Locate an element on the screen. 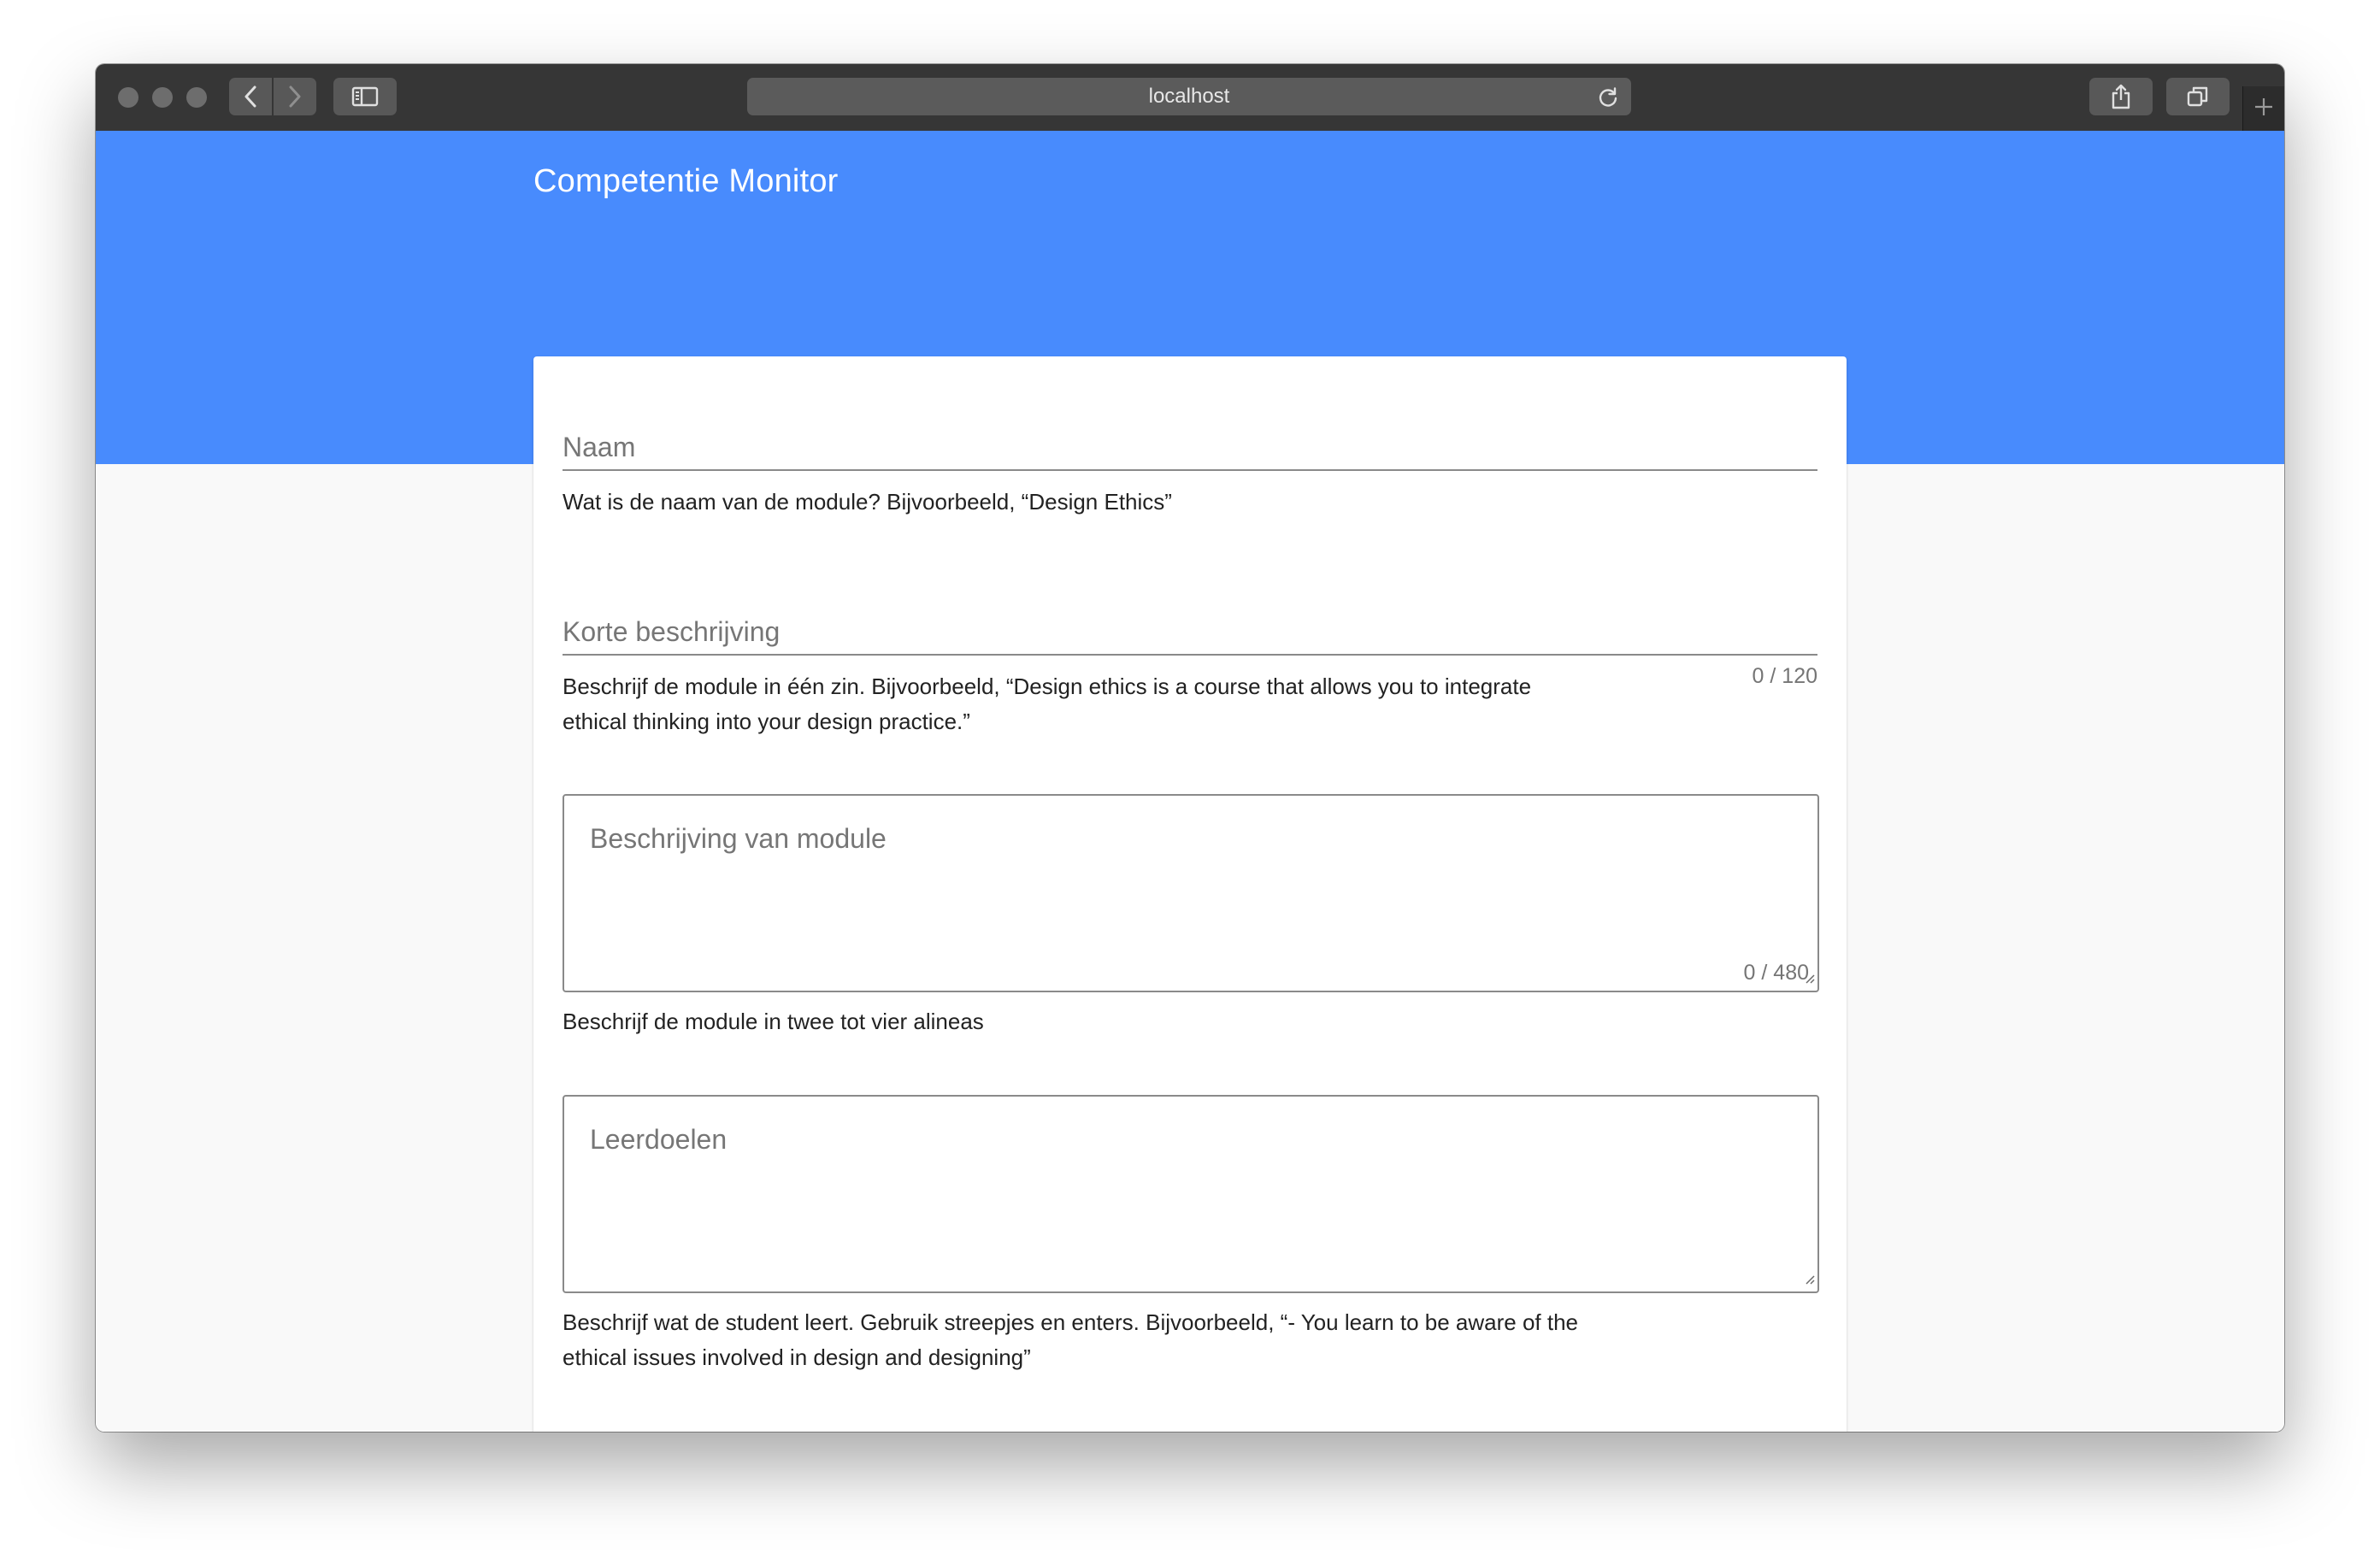  back-button is located at coordinates (250, 96).